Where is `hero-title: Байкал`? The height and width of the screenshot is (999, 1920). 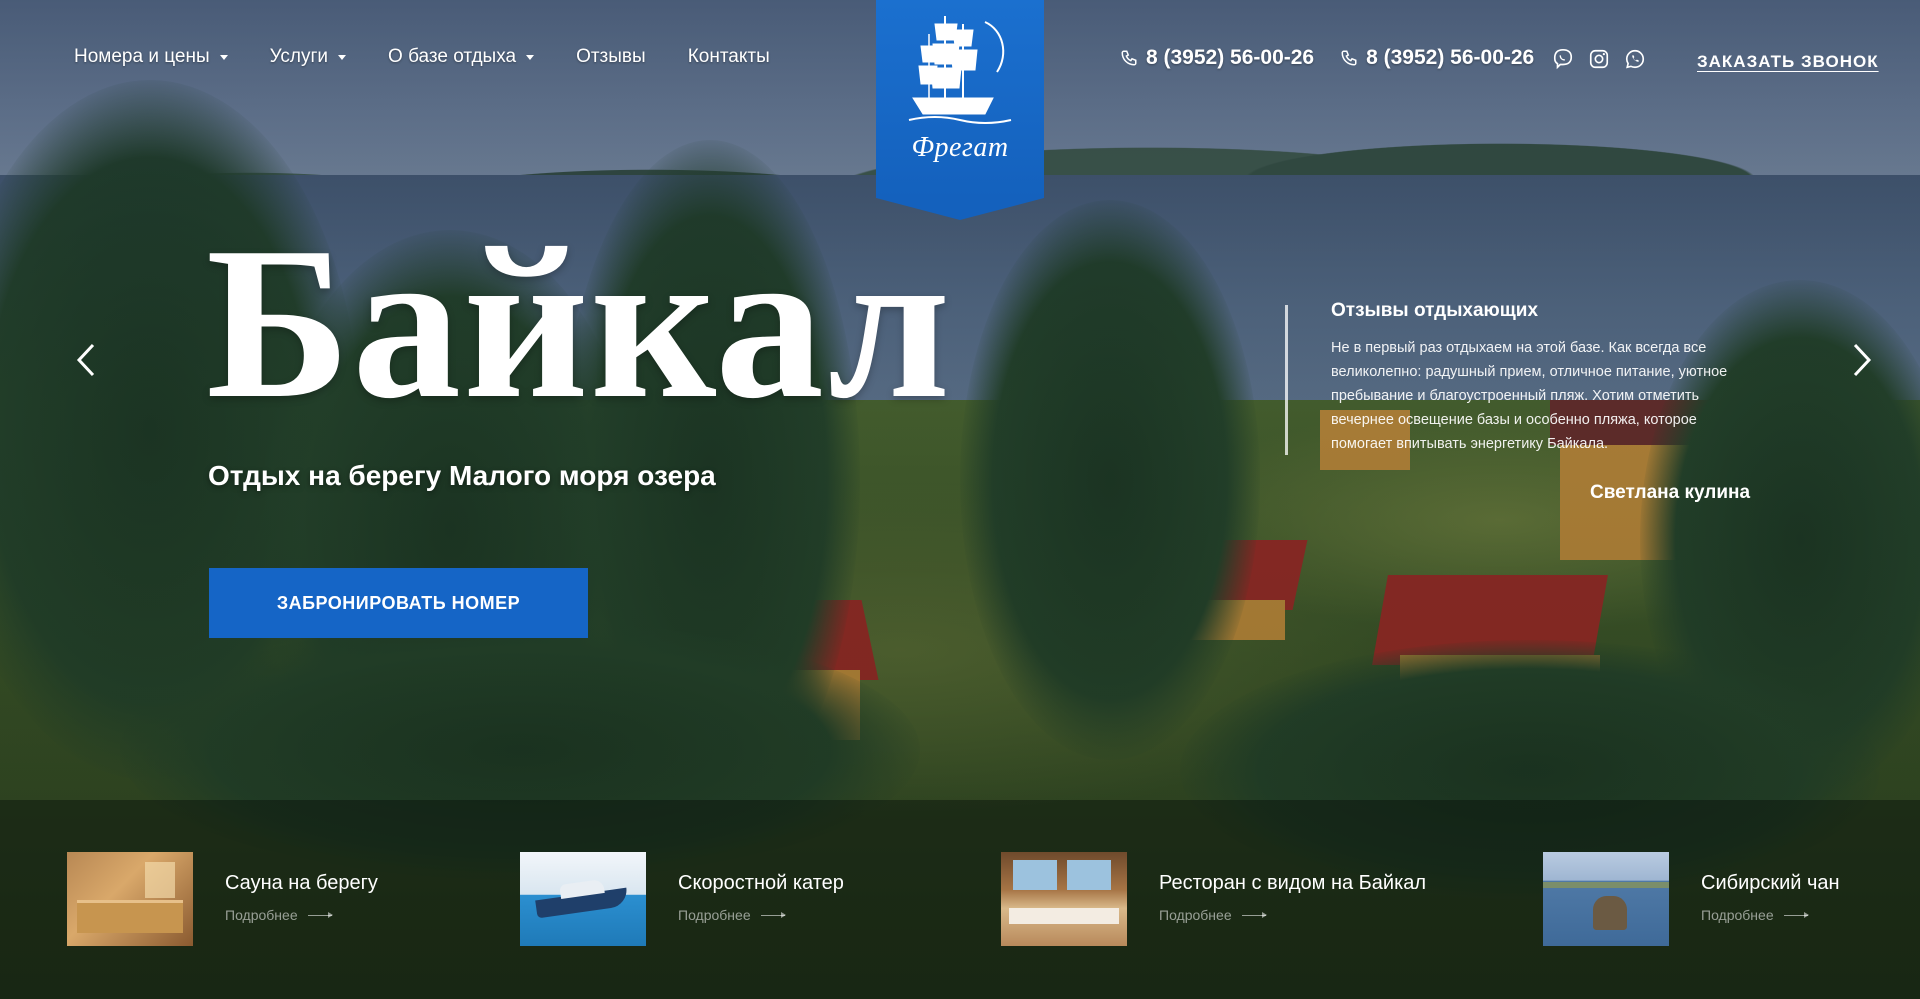
hero-title: Байкал is located at coordinates (579, 323).